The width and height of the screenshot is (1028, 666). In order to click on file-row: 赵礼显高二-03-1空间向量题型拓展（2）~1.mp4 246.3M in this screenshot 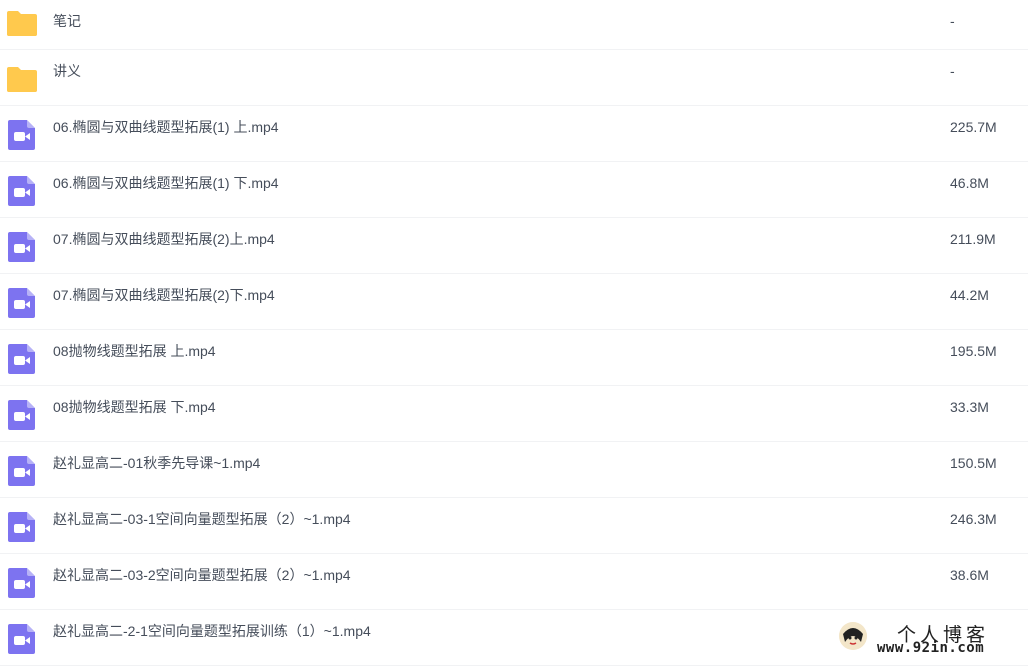, I will do `click(514, 526)`.